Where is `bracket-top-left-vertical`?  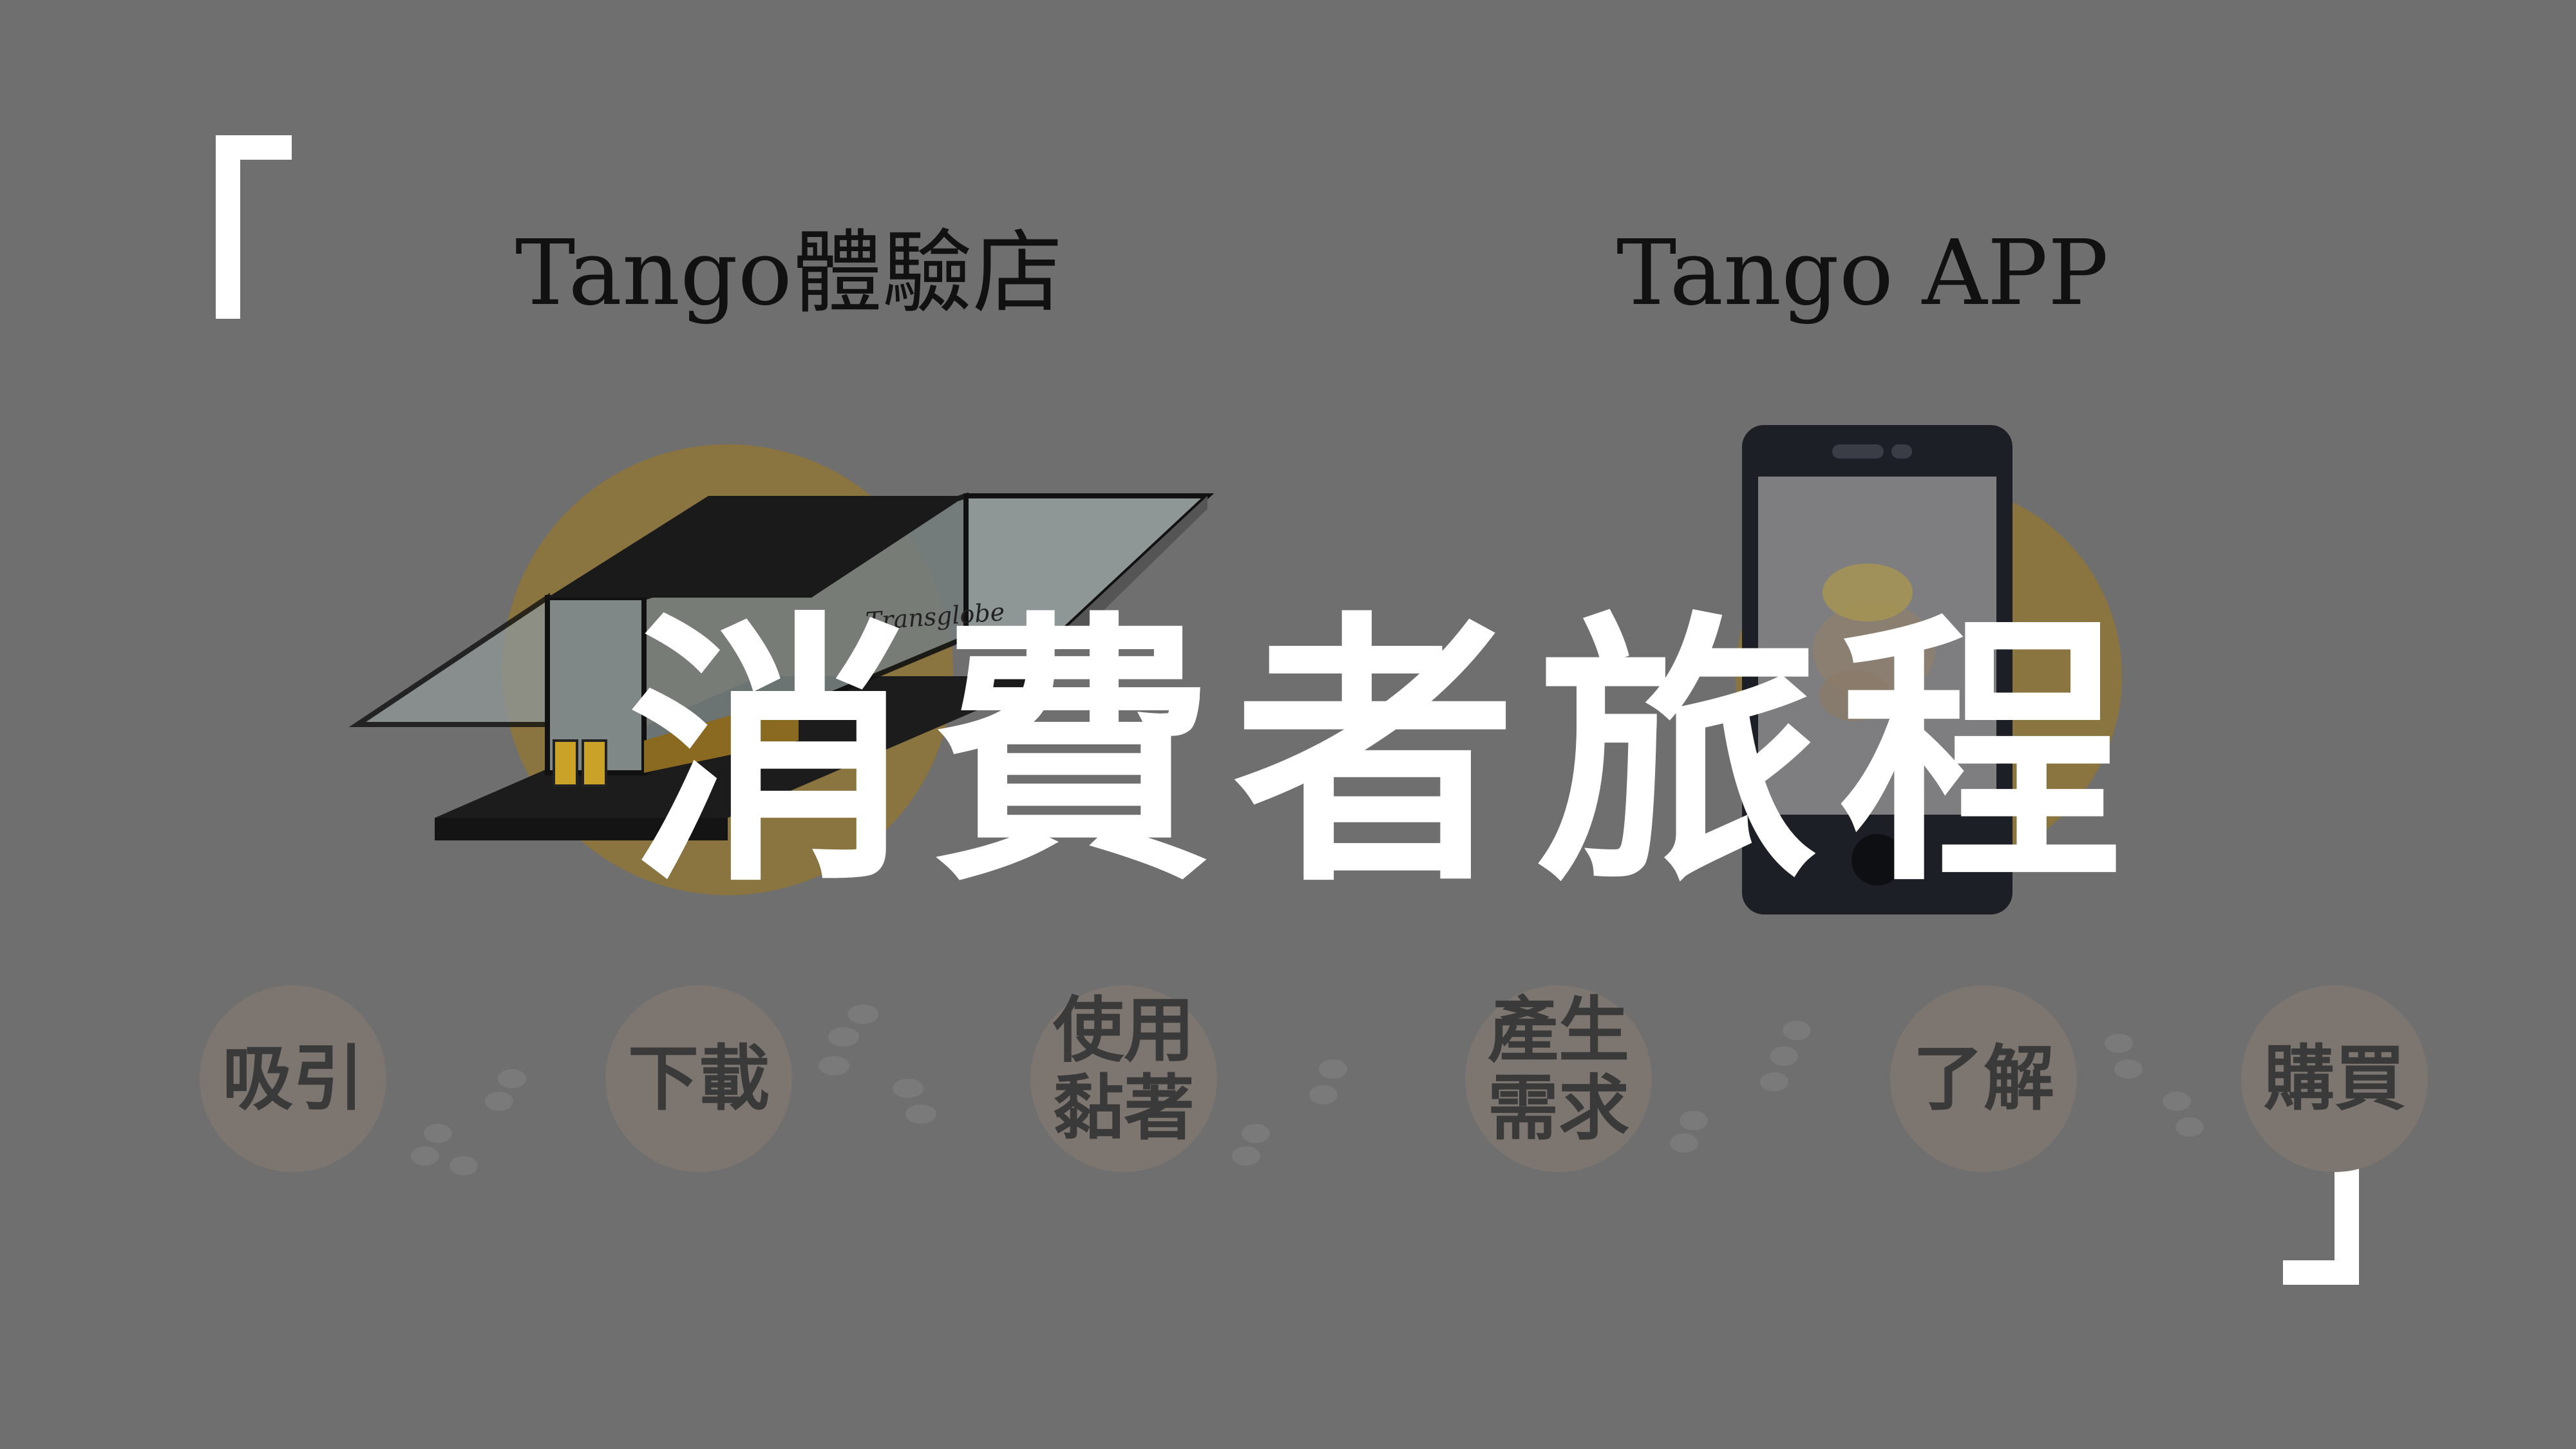
bracket-top-left-vertical is located at coordinates (228, 227).